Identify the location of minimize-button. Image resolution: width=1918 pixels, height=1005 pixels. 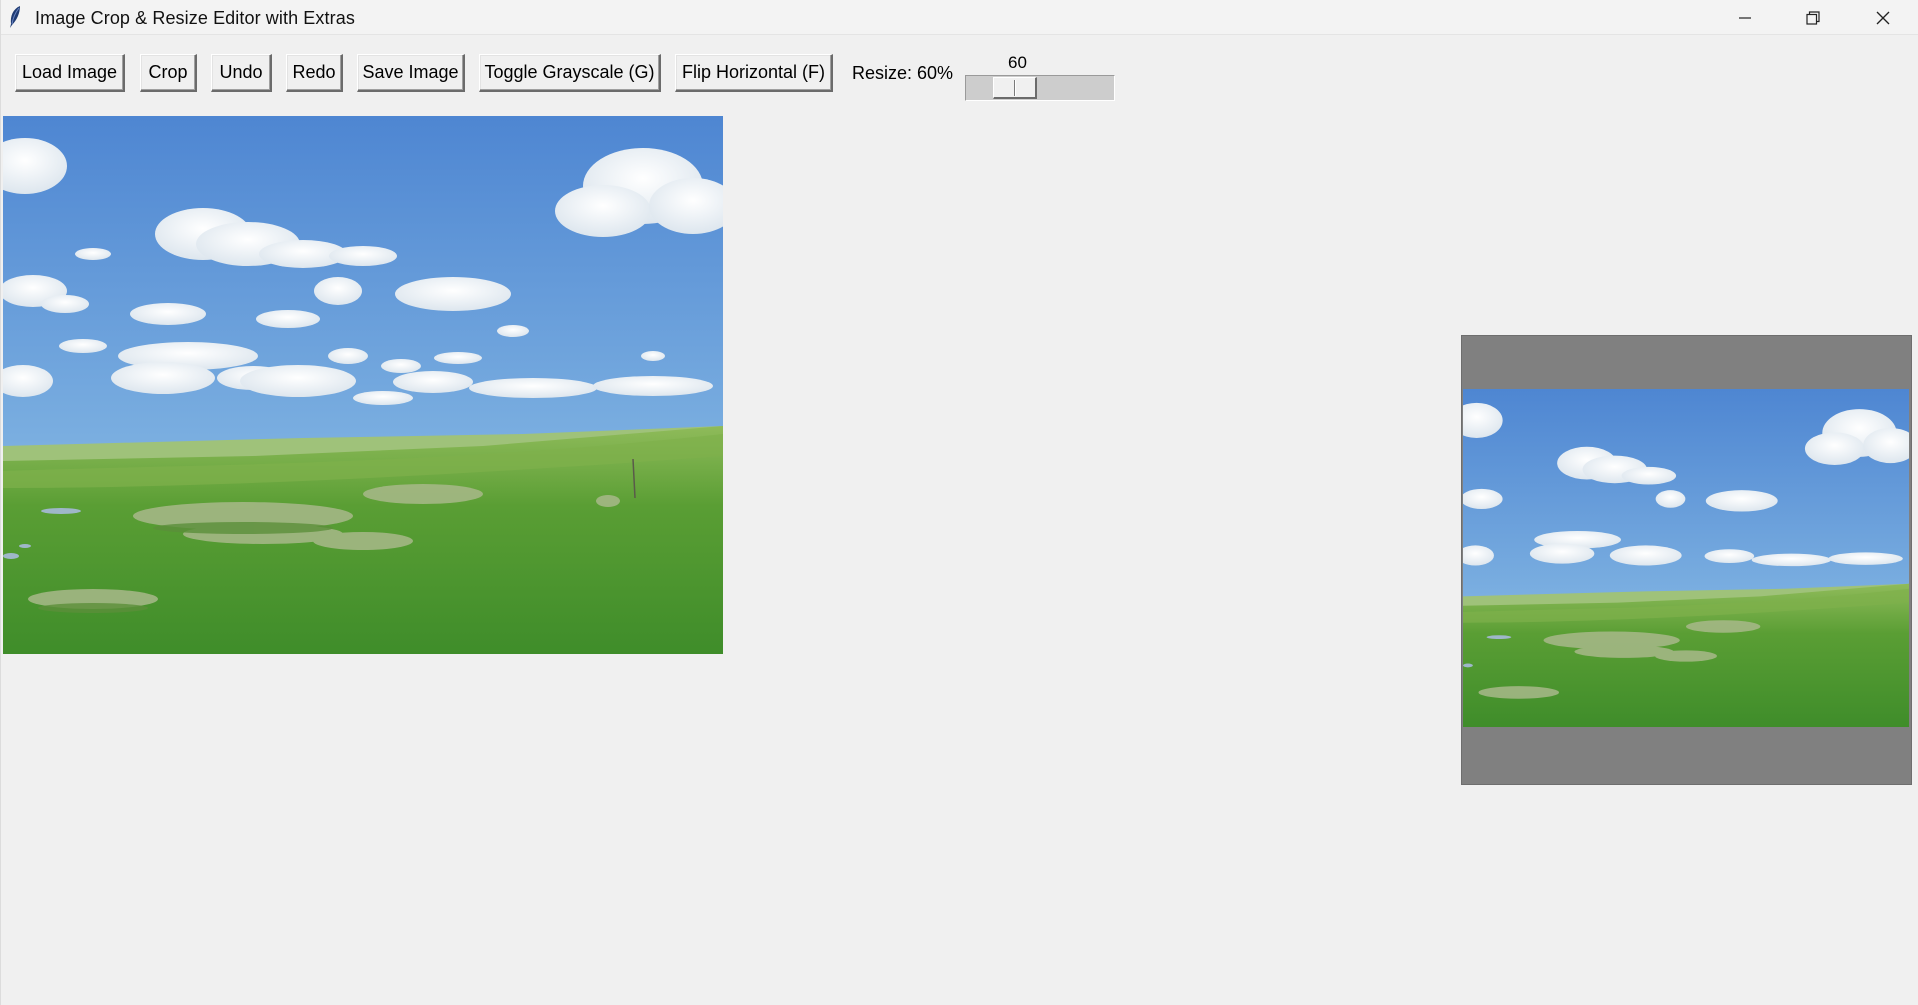
(1745, 17).